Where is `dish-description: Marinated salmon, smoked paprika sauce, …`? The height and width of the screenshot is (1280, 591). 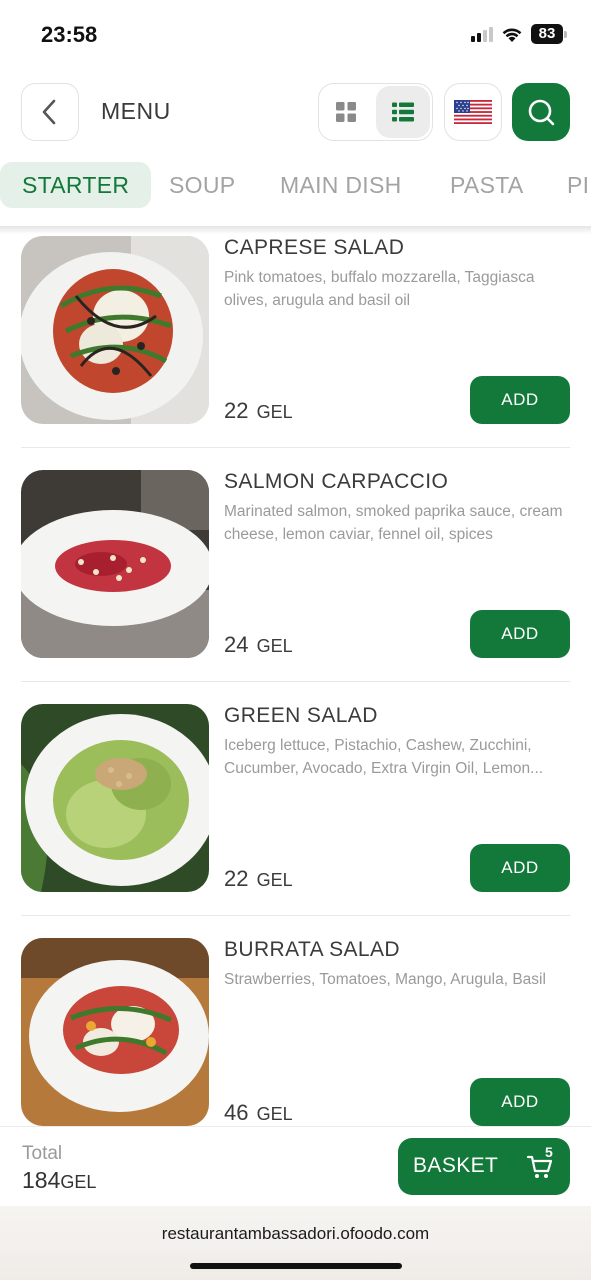
dish-description: Marinated salmon, smoked paprika sauce, … is located at coordinates (393, 523).